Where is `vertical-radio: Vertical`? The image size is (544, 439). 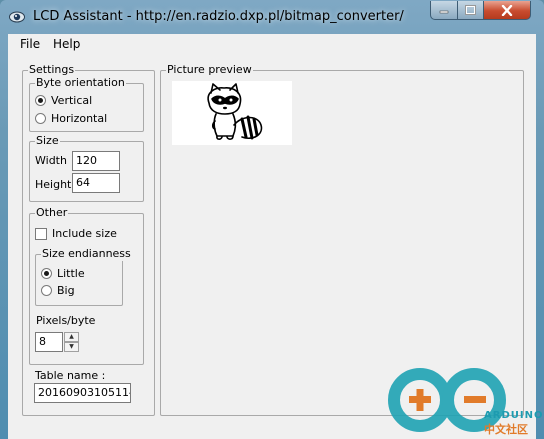 vertical-radio: Vertical is located at coordinates (63, 100).